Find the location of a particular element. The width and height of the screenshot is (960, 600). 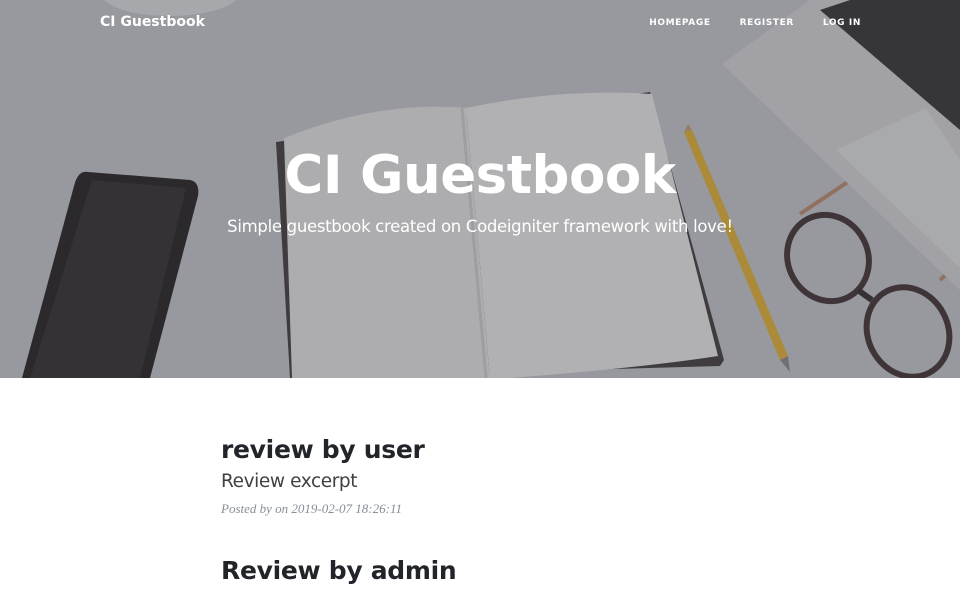

post-title-link: review by user is located at coordinates (481, 450).